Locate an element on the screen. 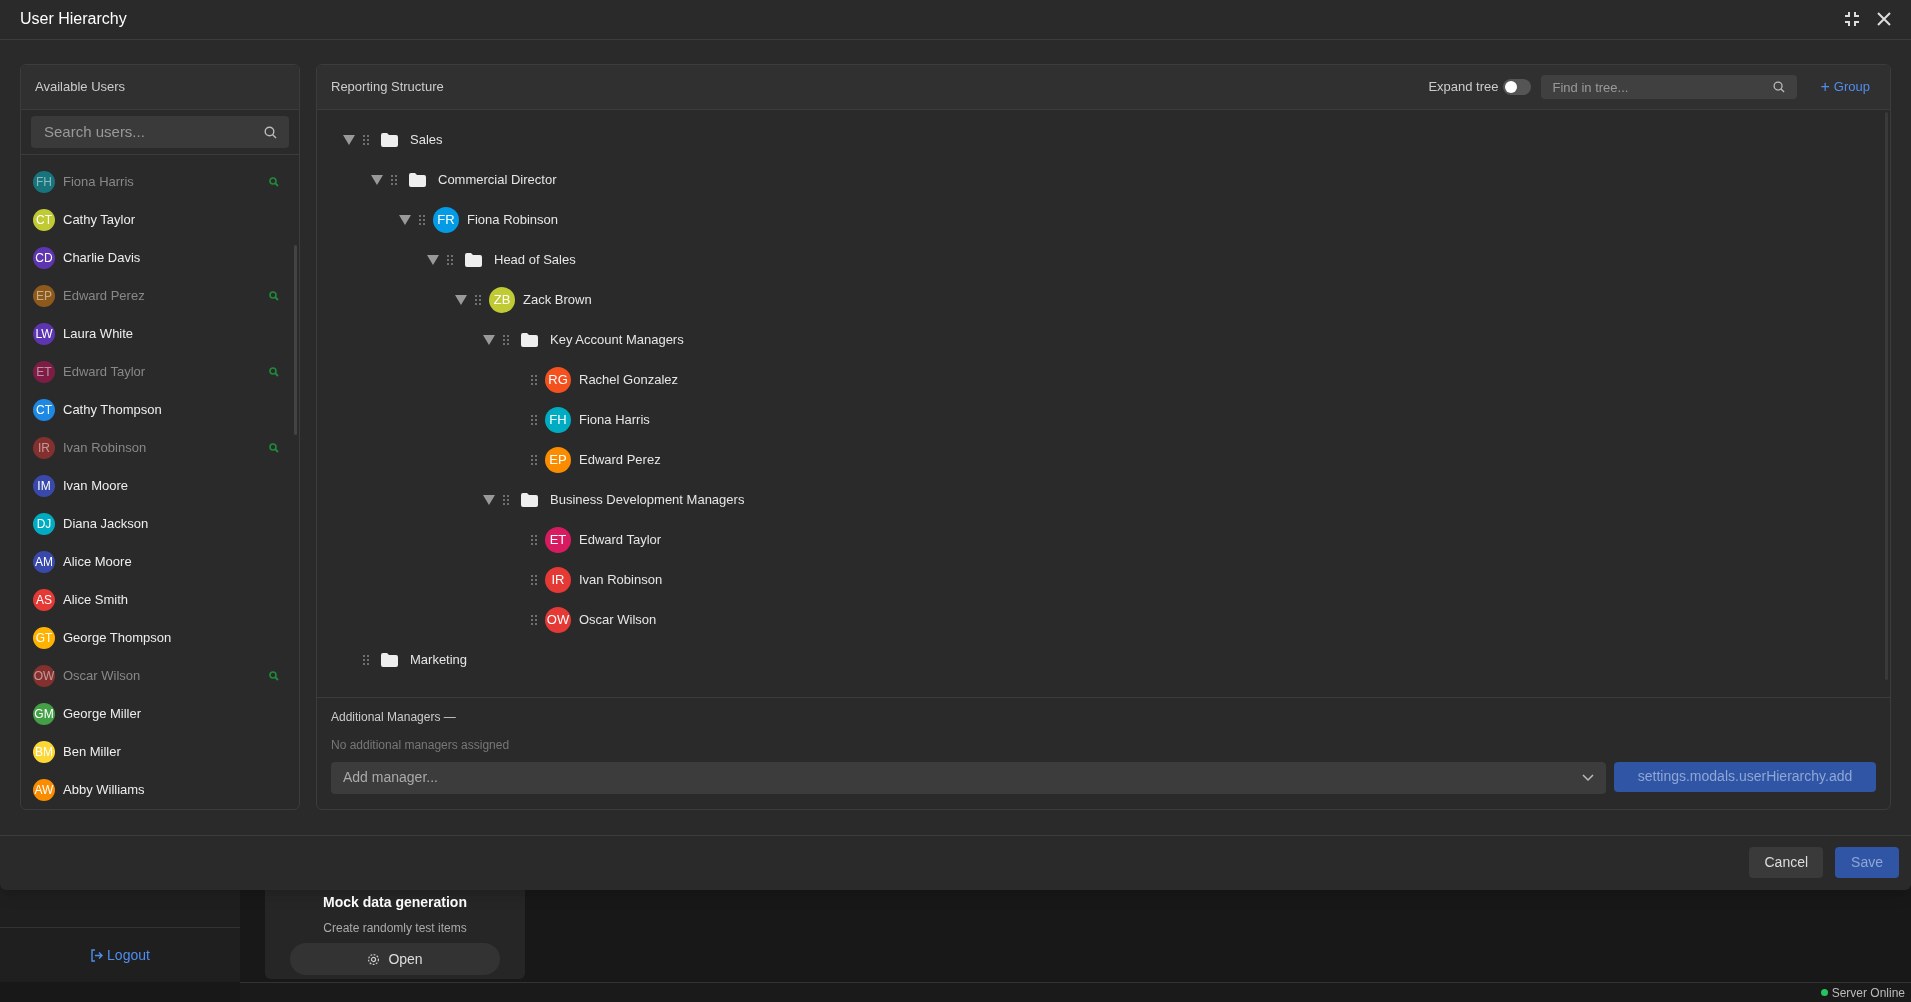 The width and height of the screenshot is (1911, 1002). user-name: Oscar Wilson is located at coordinates (618, 620).